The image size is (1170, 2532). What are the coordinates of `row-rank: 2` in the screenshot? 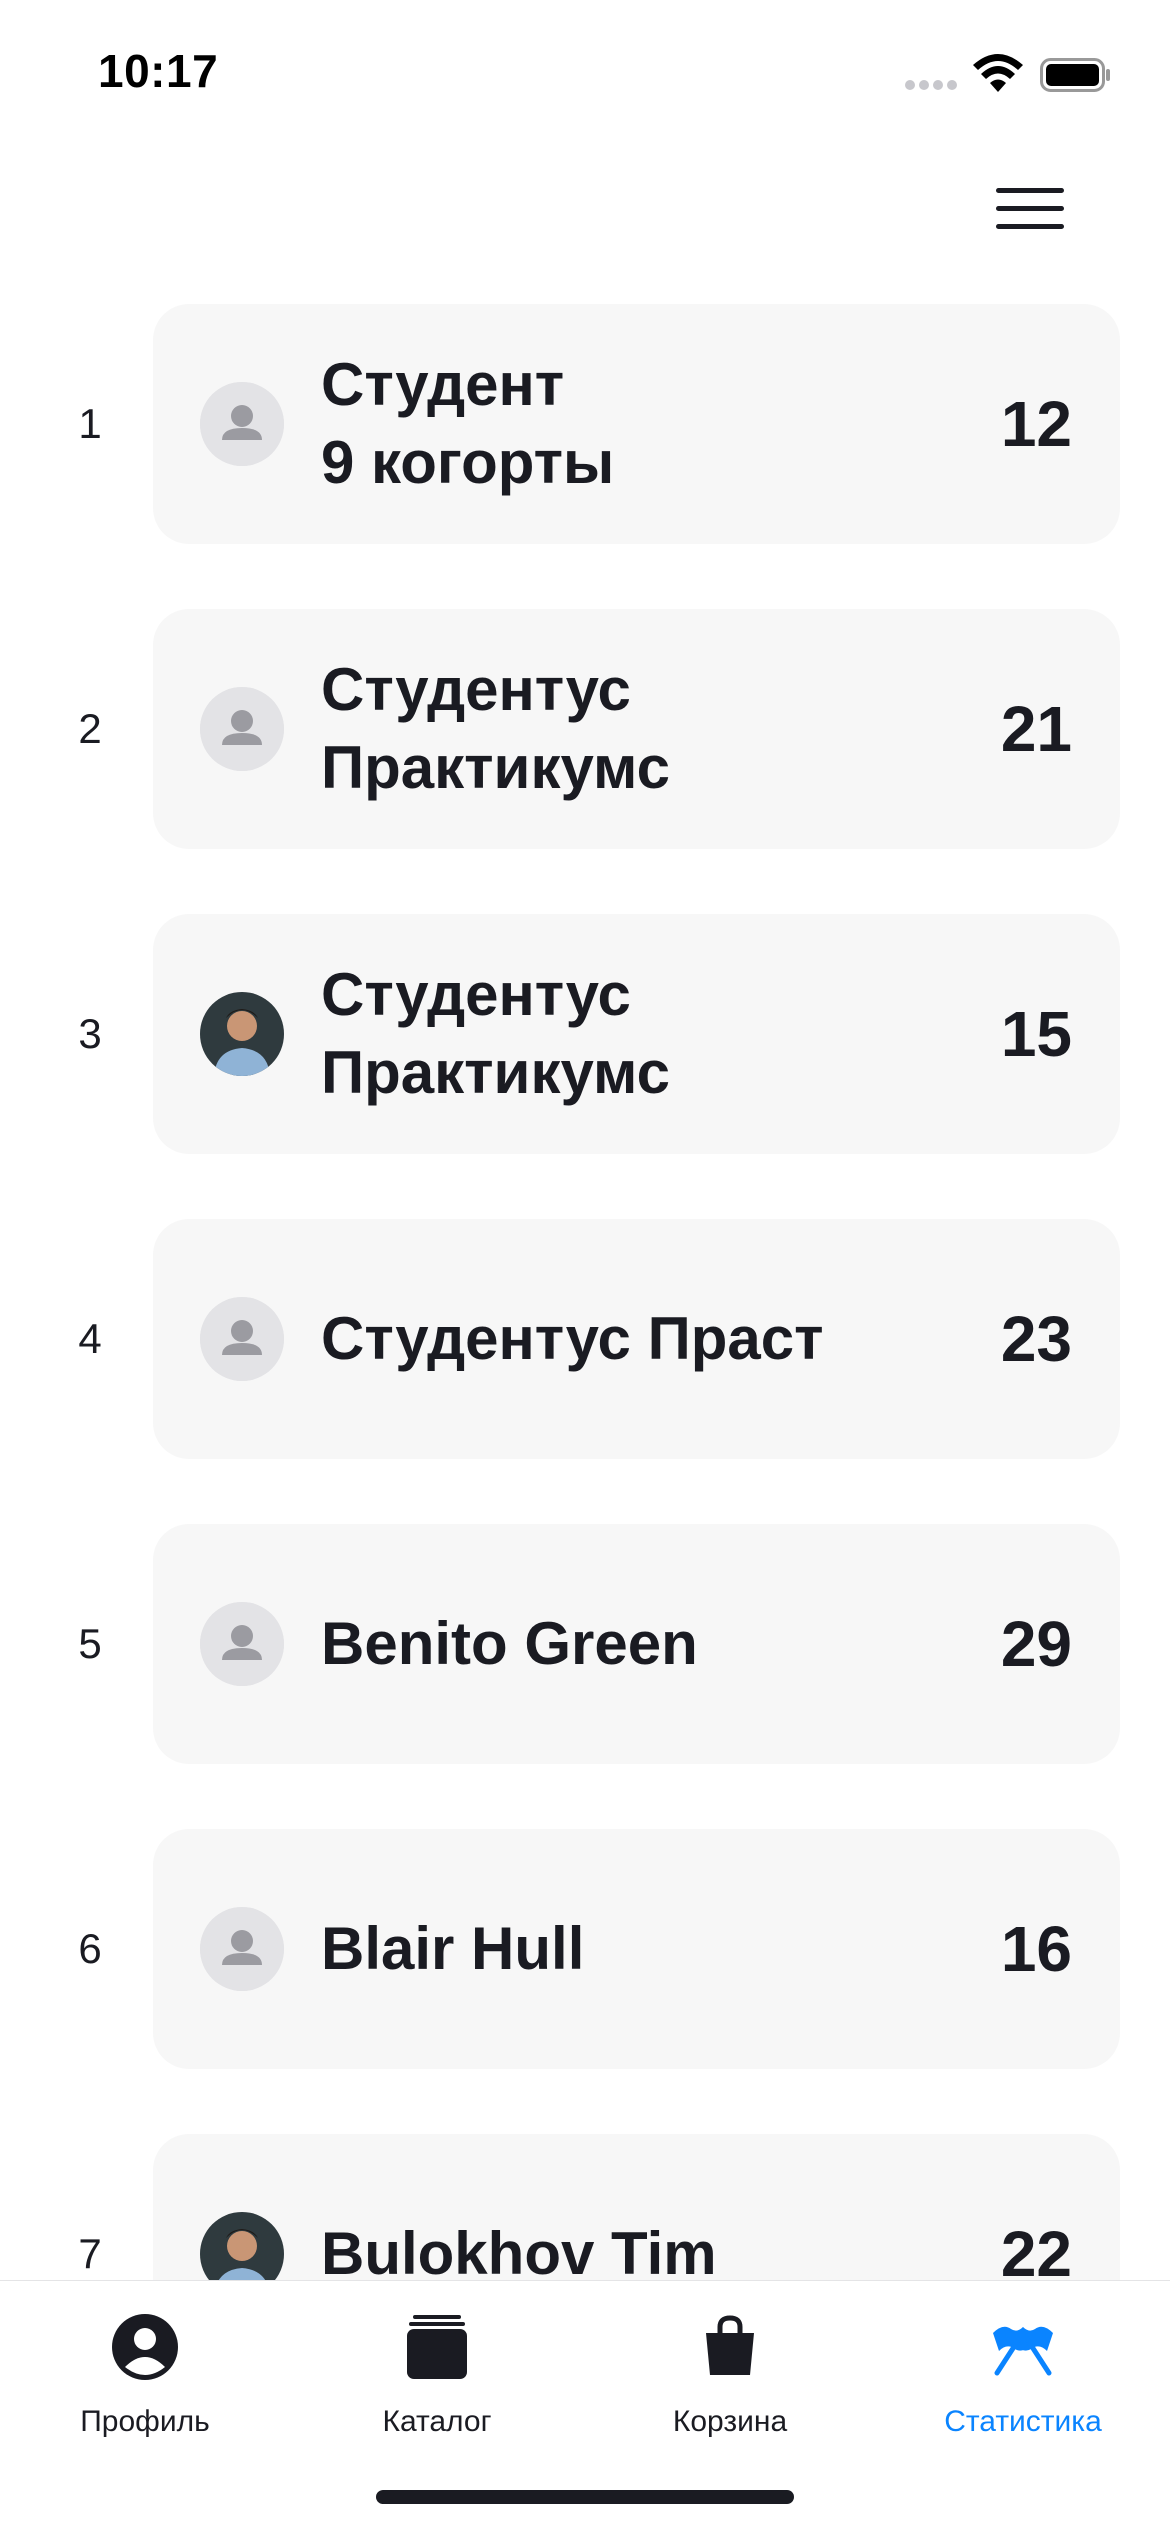 It's located at (90, 728).